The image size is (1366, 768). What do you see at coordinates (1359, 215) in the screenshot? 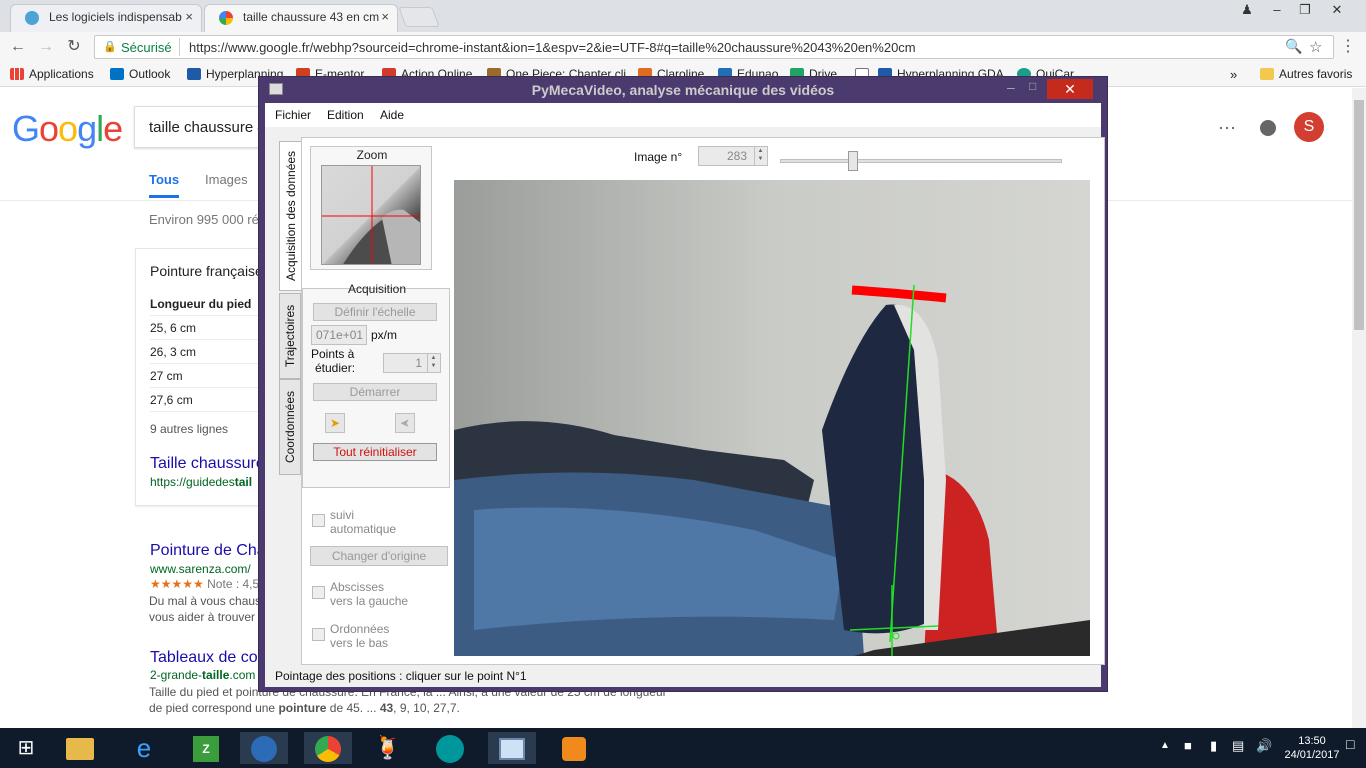
I see `scrollbar-thumb` at bounding box center [1359, 215].